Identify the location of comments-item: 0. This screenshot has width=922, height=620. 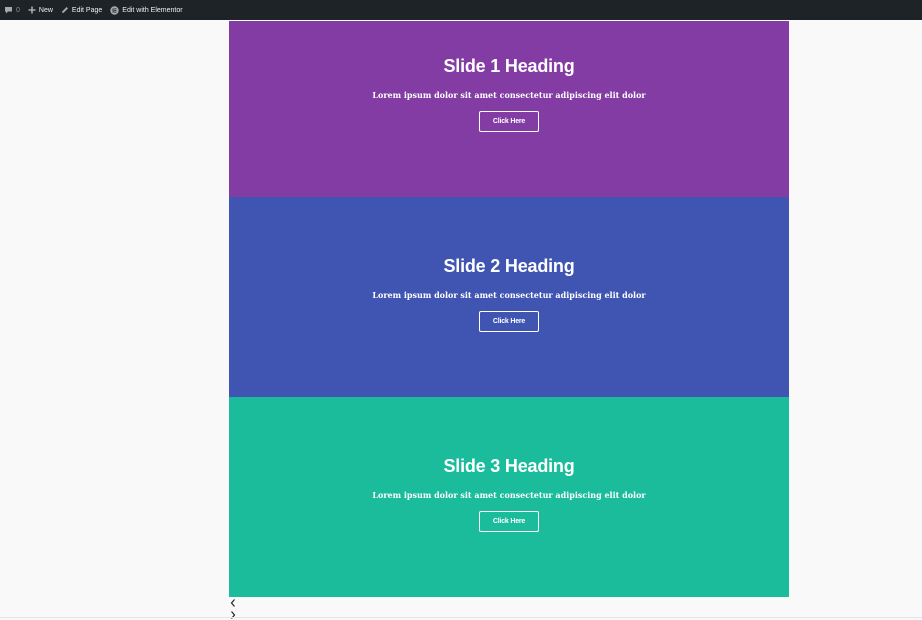
(12, 10).